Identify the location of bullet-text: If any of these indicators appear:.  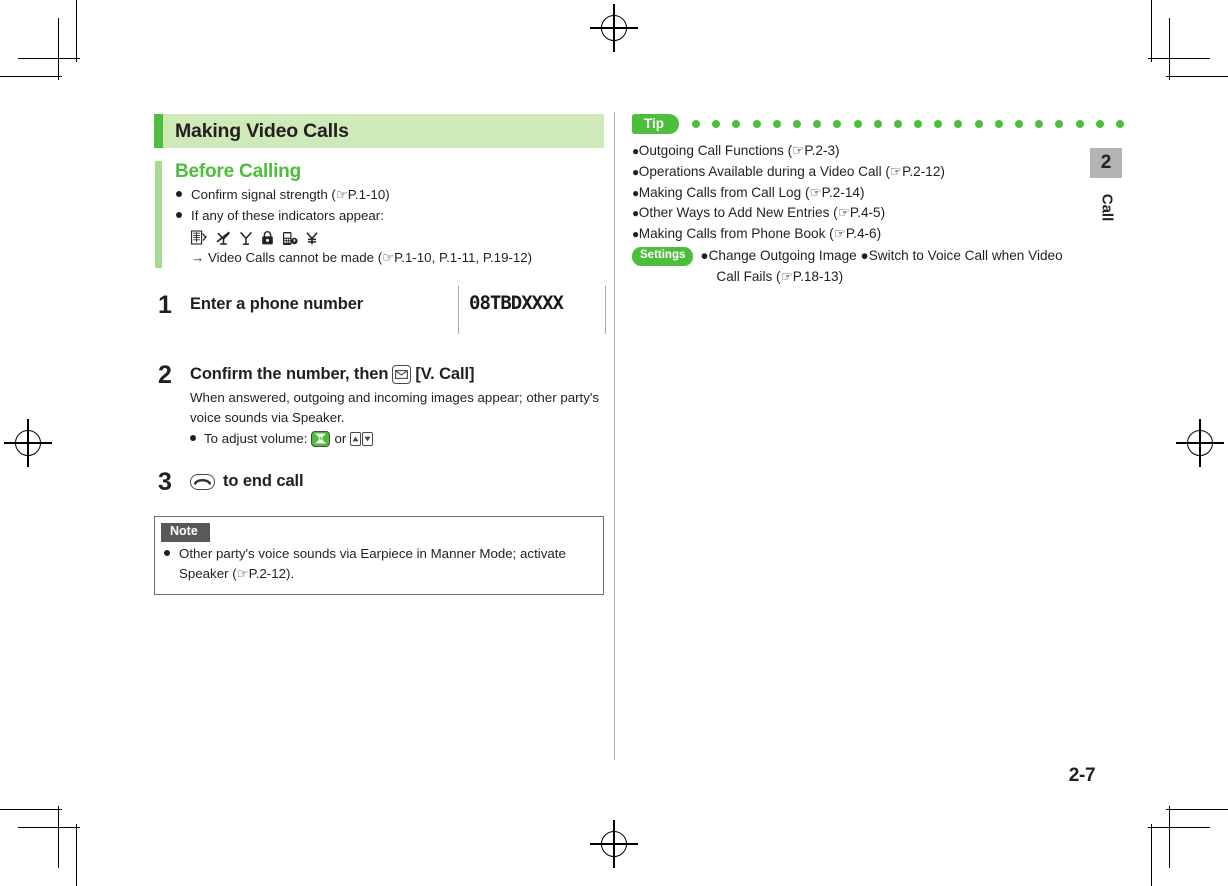
(287, 216).